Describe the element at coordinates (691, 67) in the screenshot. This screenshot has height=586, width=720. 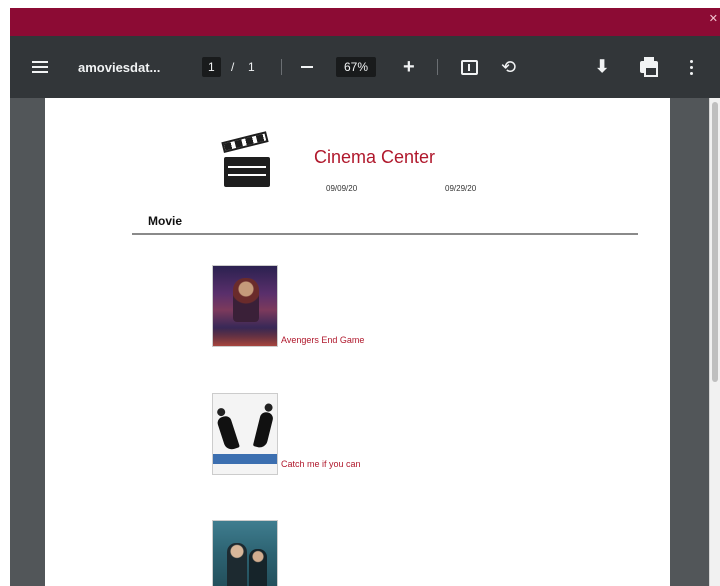
I see `more-options-icon` at that location.